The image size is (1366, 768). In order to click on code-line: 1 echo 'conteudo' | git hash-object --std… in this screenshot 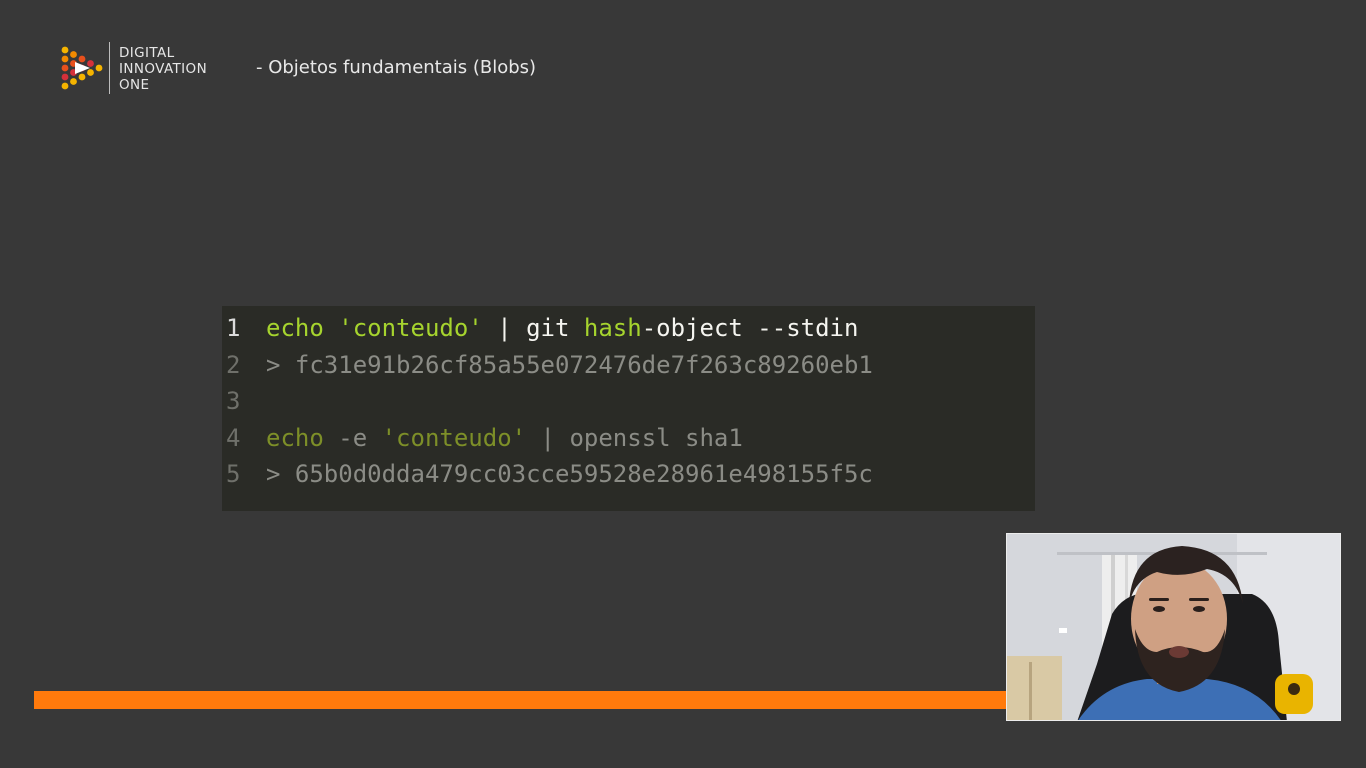, I will do `click(540, 328)`.